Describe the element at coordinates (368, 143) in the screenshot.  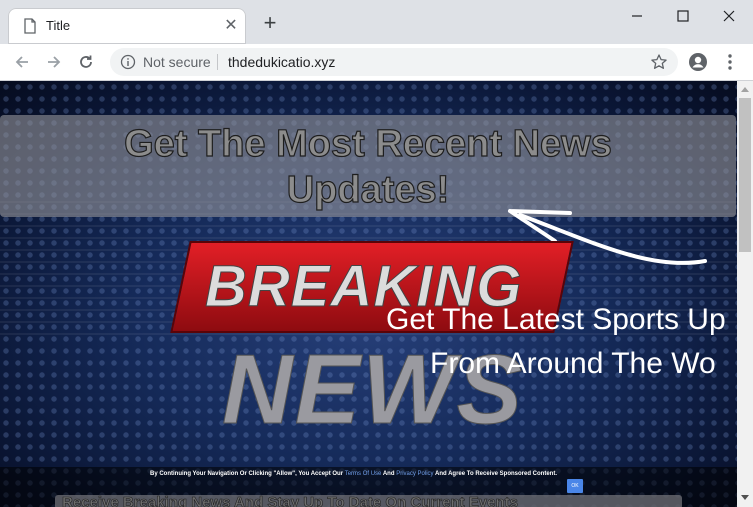
I see `headline-line-1: Get The Most Recent News` at that location.